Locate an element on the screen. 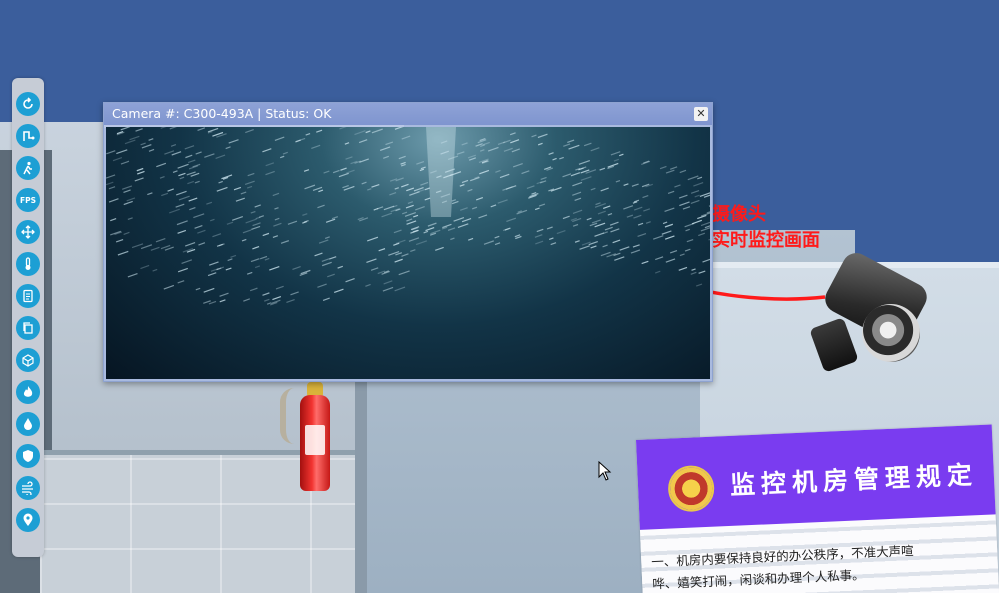  copy-button is located at coordinates (28, 328).